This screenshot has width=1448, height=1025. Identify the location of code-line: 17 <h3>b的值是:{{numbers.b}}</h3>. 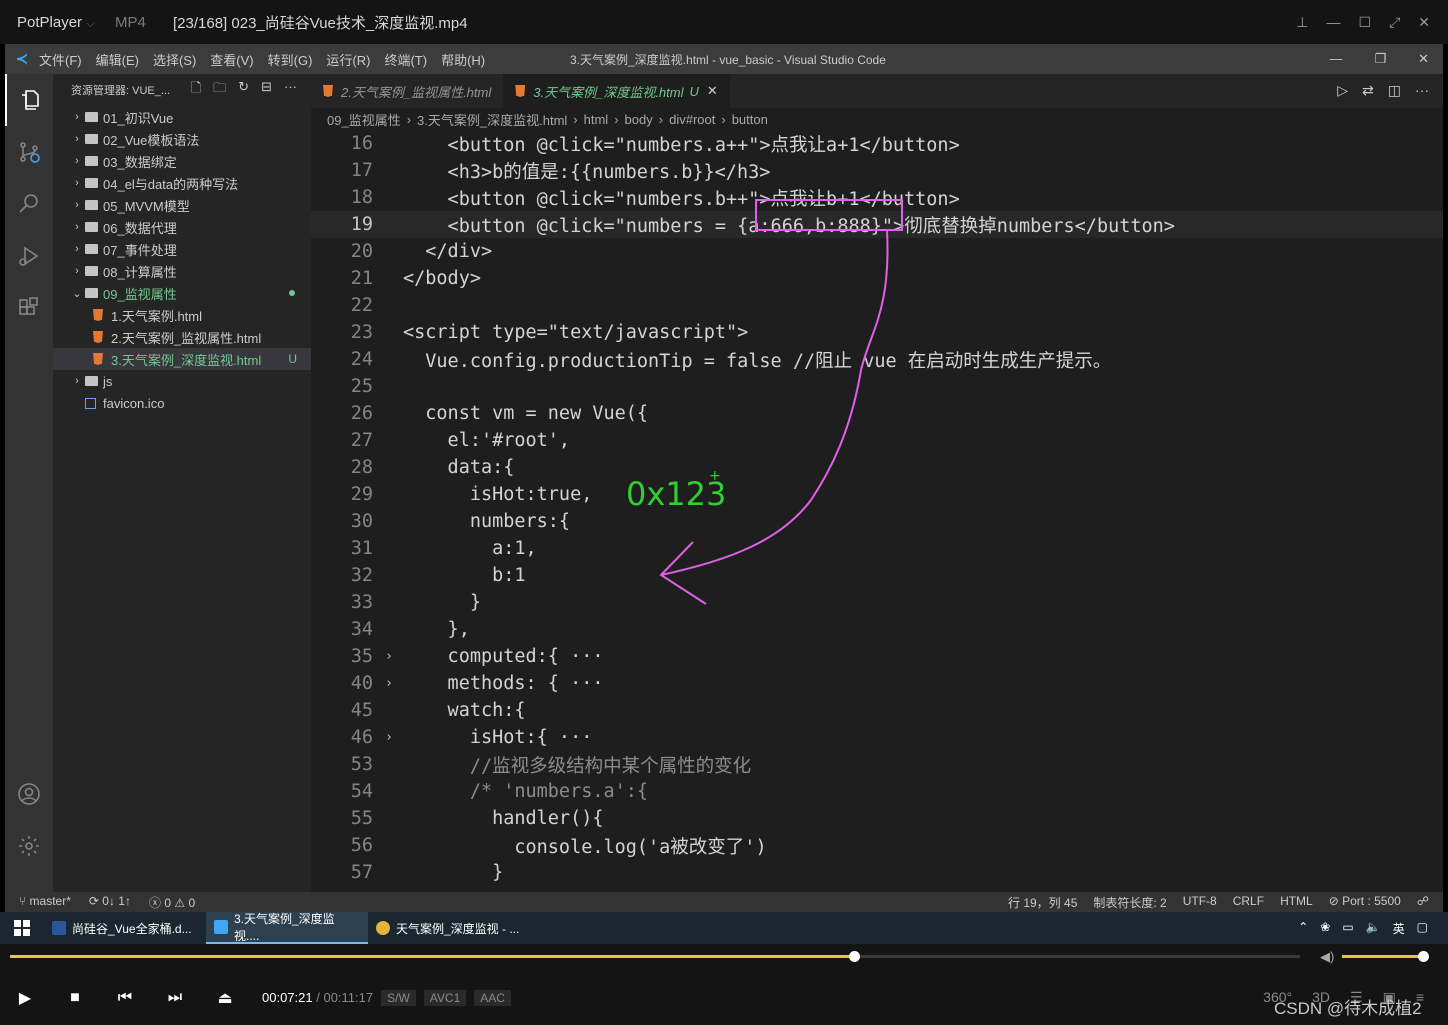
(877, 170).